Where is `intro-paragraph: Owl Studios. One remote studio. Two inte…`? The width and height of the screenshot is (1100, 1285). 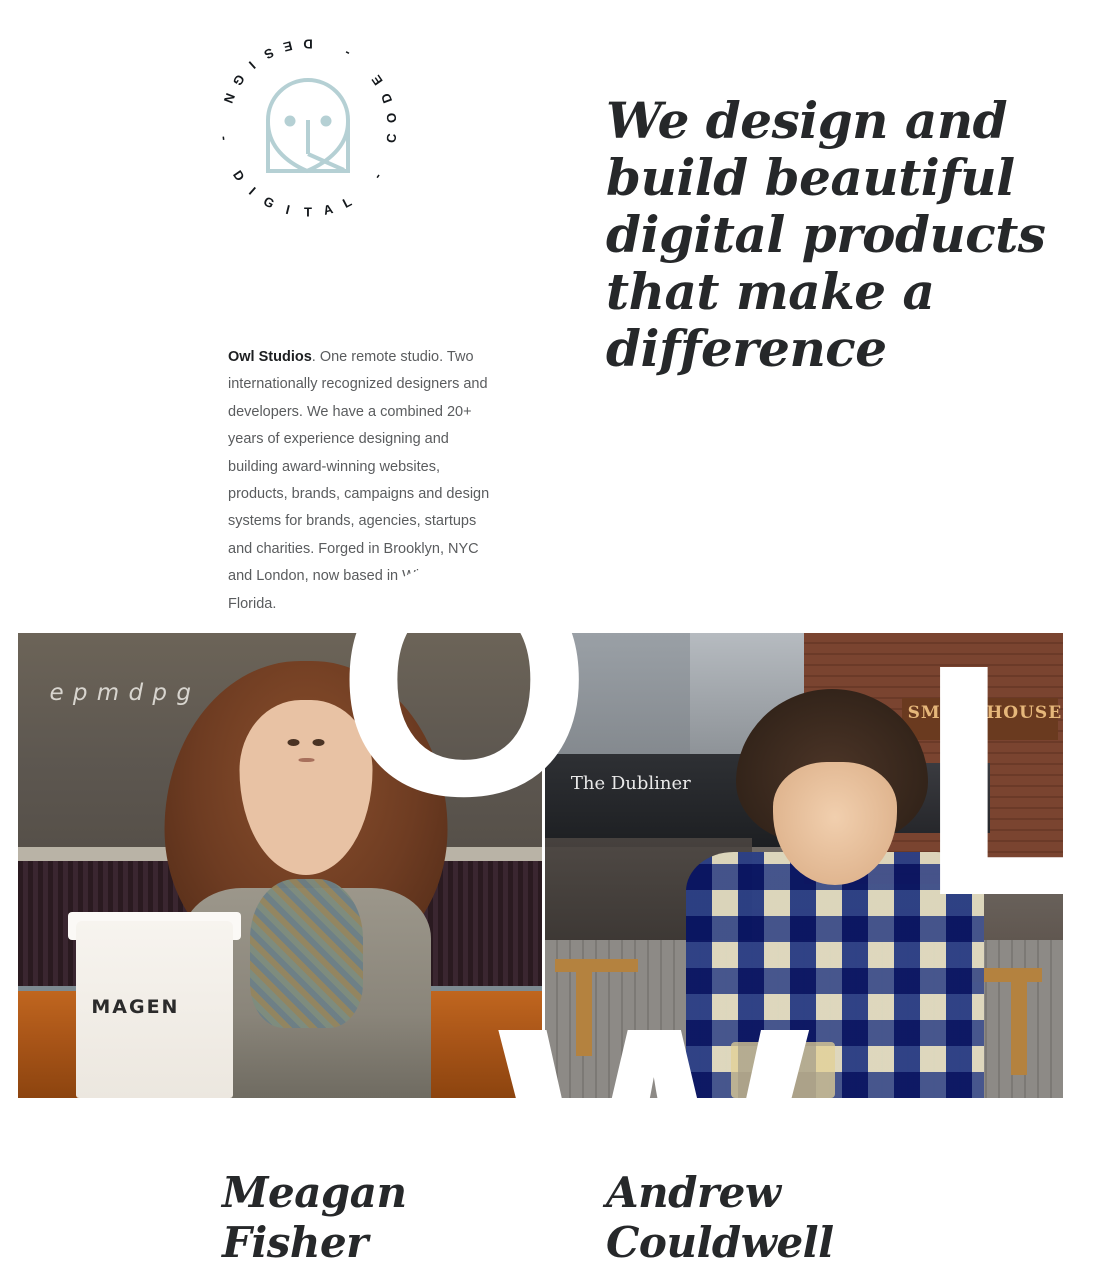 intro-paragraph: Owl Studios. One remote studio. Two inte… is located at coordinates (359, 481).